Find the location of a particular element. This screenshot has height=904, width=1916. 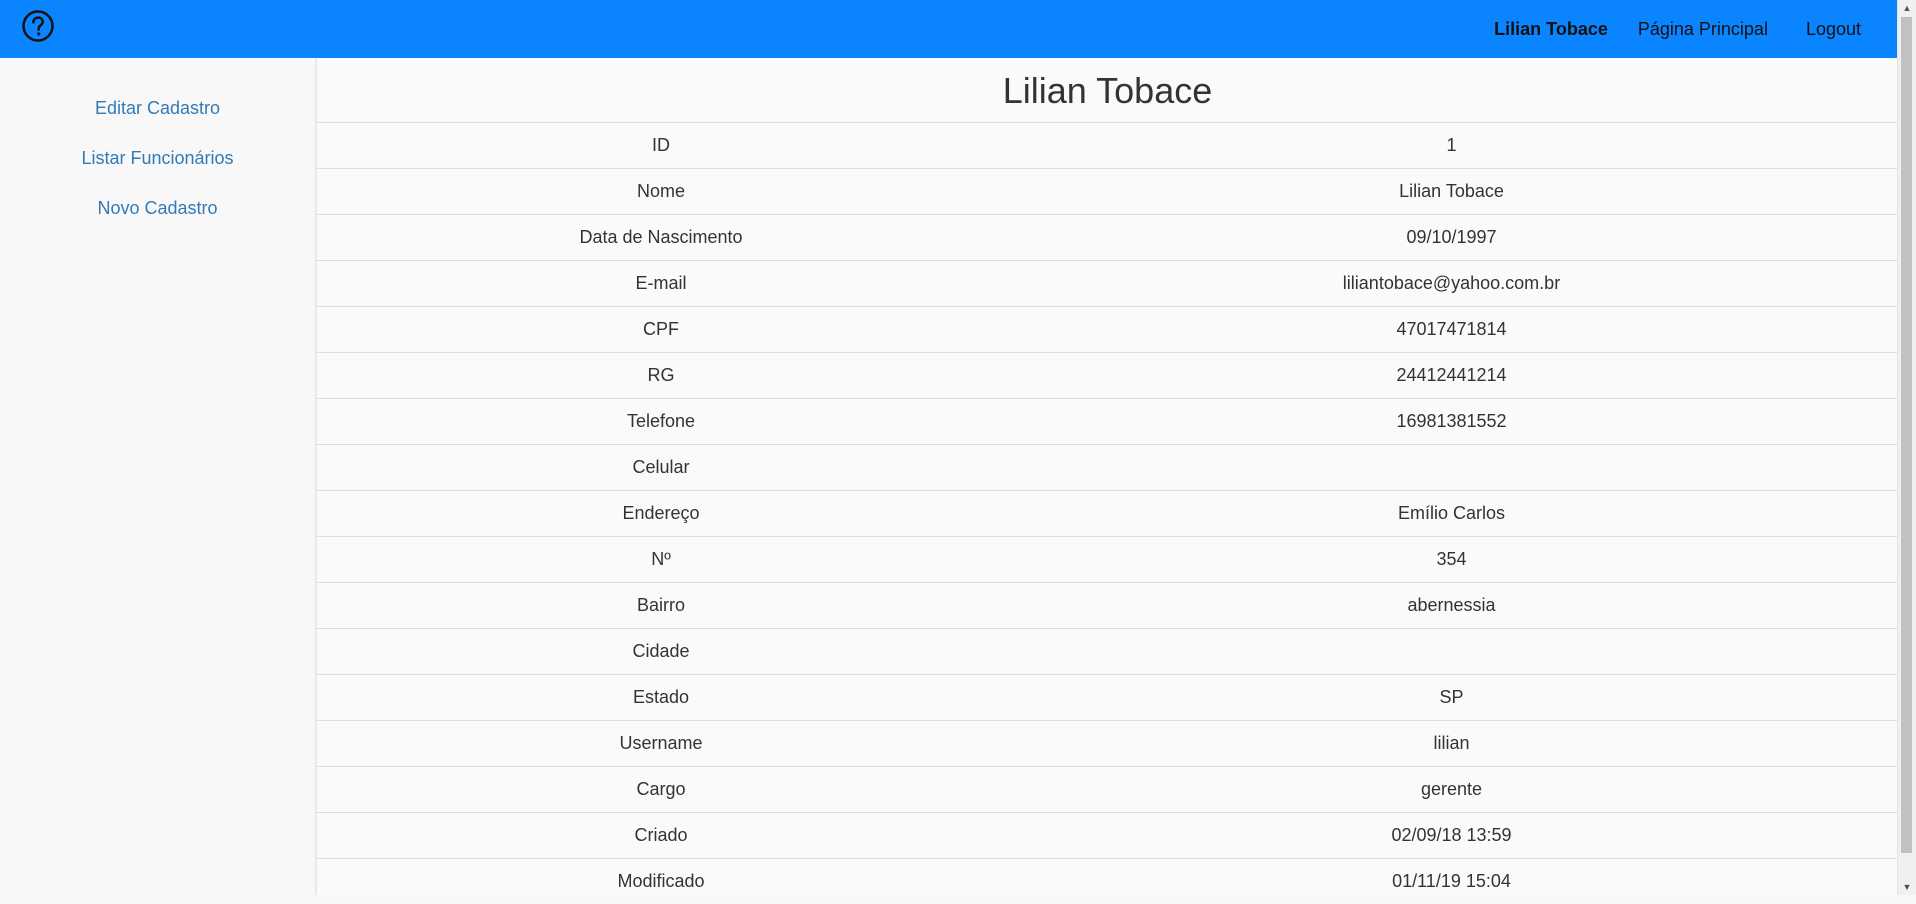

table-row: ID 1 is located at coordinates (1107, 145).